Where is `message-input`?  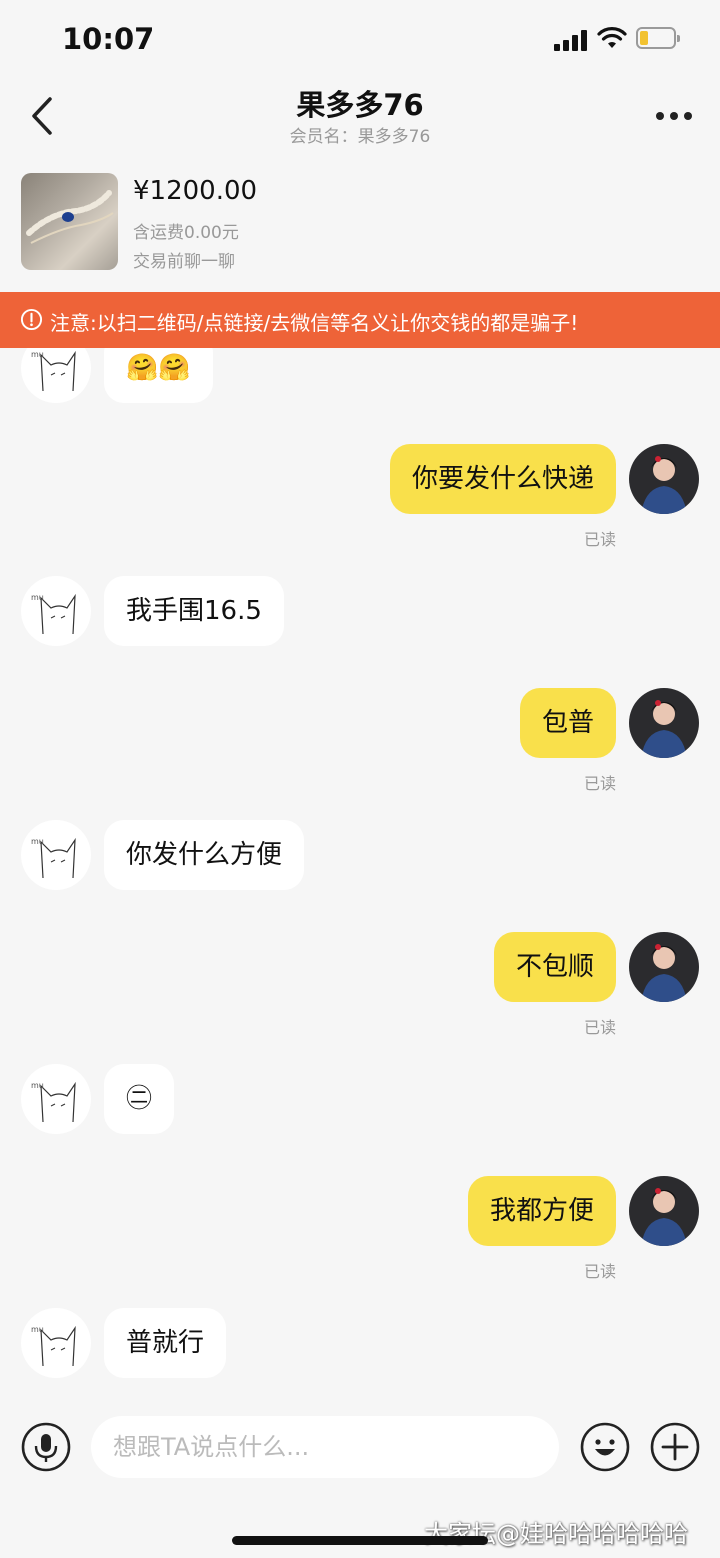
message-input is located at coordinates (325, 1447).